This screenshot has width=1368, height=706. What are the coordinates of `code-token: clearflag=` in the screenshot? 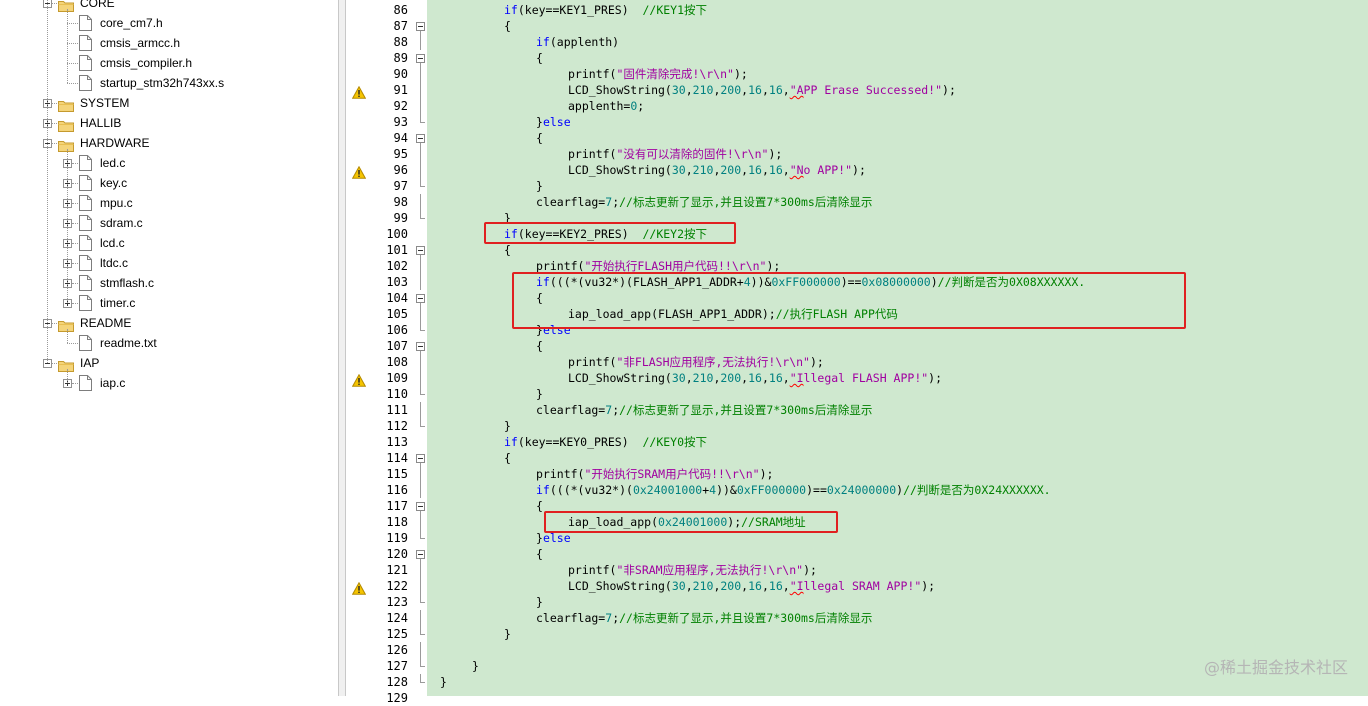 It's located at (571, 410).